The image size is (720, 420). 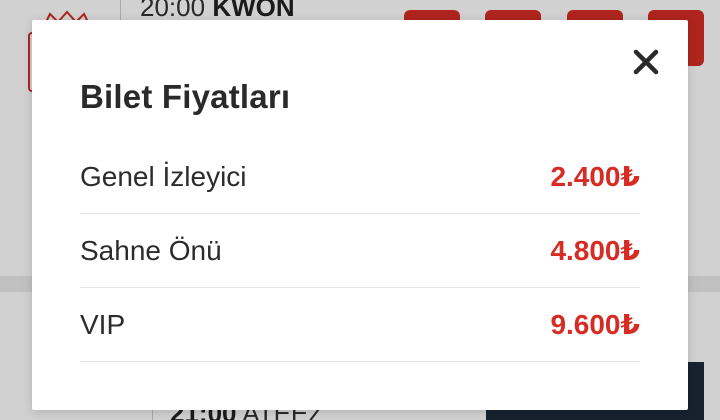 I want to click on modal-title: Bilet Fiyatları, so click(x=185, y=96).